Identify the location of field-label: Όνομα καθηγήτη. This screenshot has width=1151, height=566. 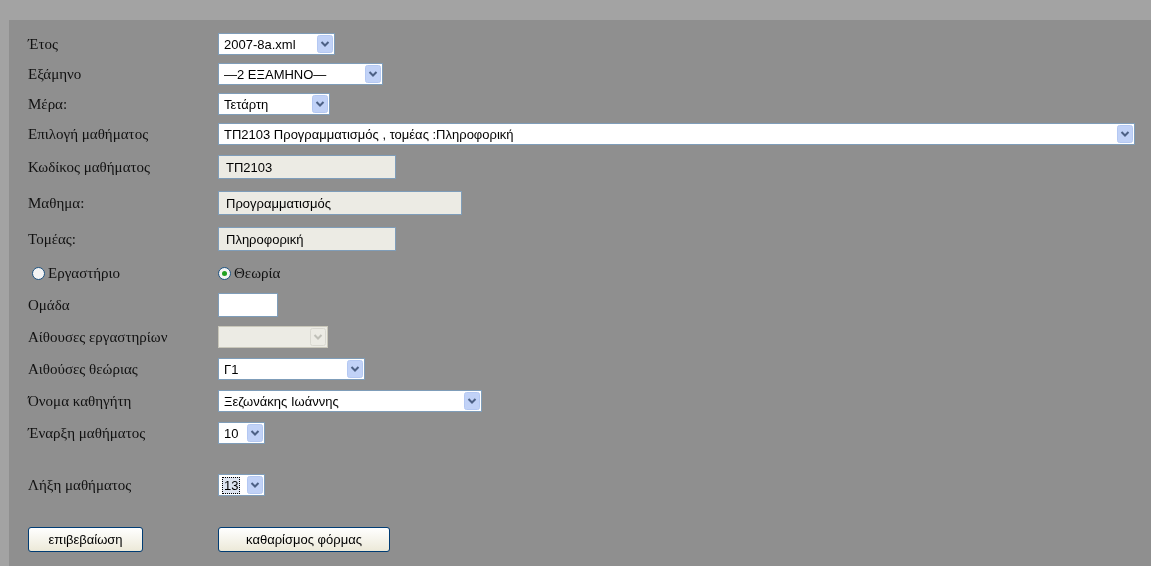
(80, 401).